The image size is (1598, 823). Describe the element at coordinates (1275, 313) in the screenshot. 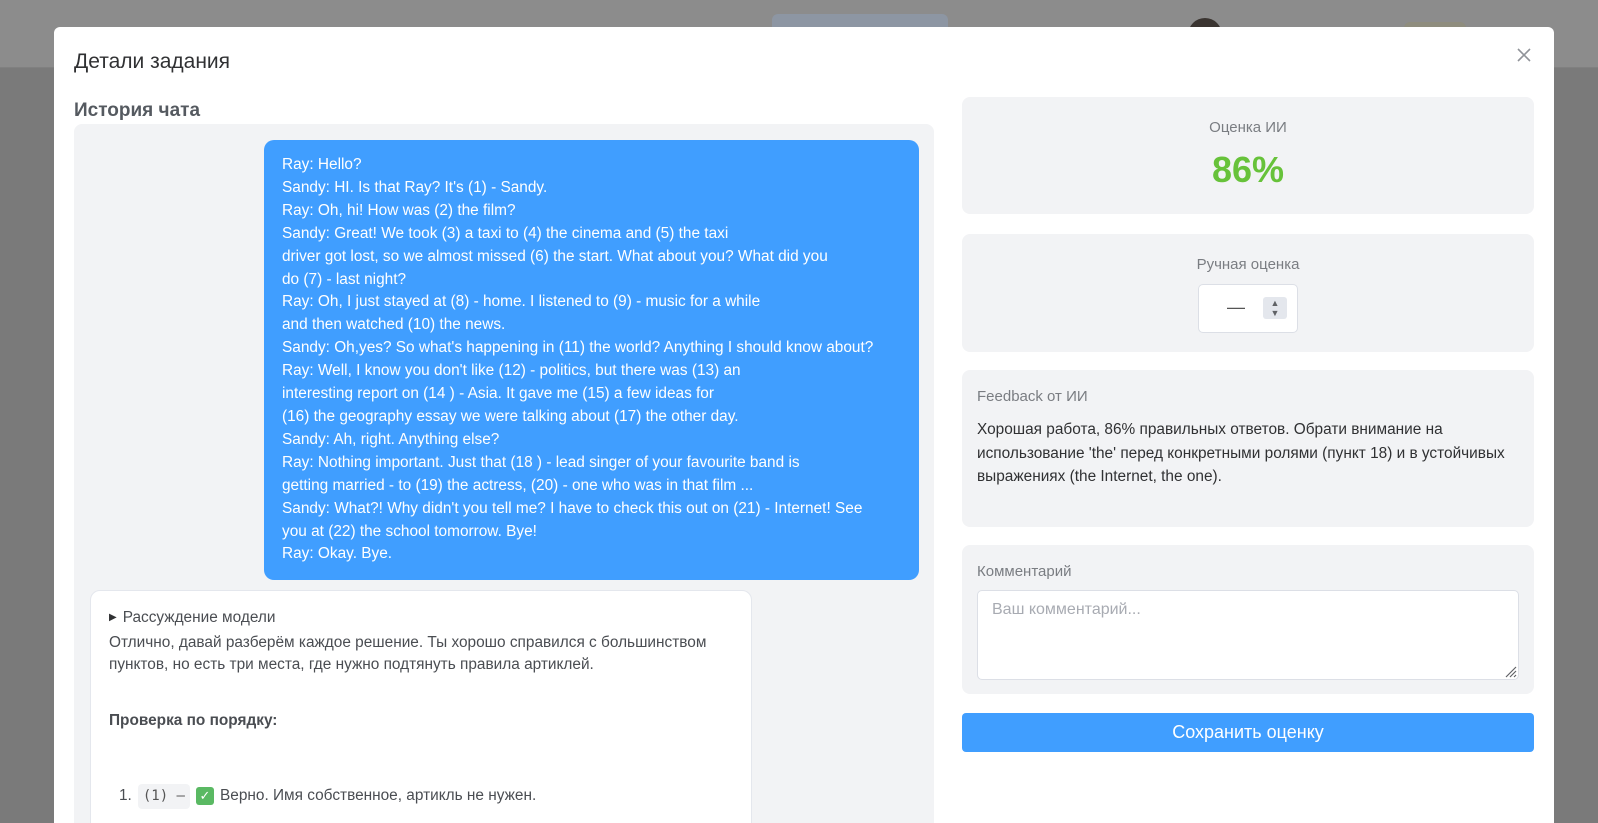

I see `chevron-down-icon: ▼` at that location.